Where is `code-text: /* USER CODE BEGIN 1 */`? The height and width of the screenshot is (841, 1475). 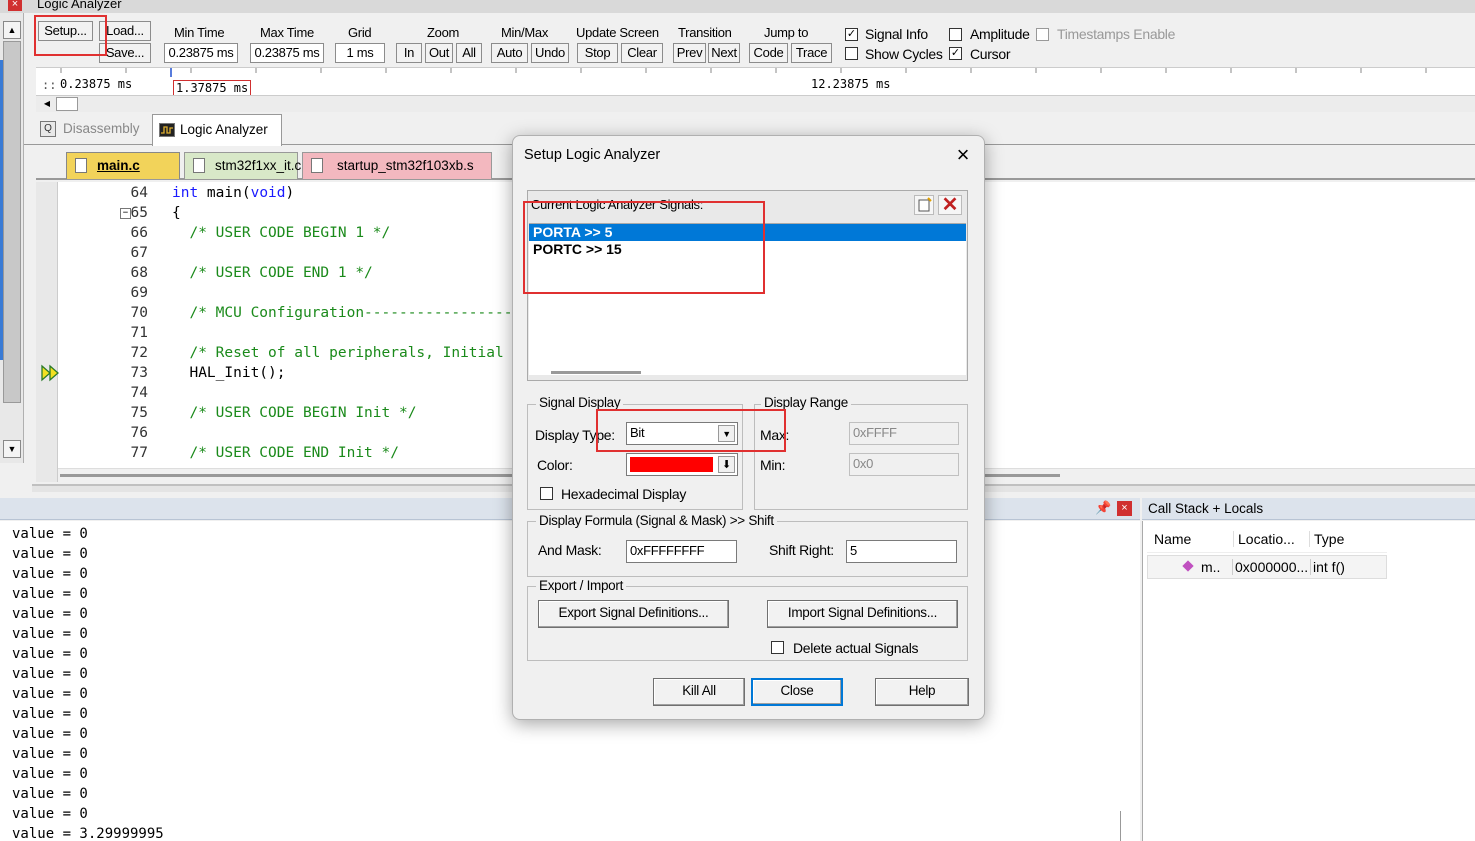 code-text: /* USER CODE BEGIN 1 */ is located at coordinates (281, 233).